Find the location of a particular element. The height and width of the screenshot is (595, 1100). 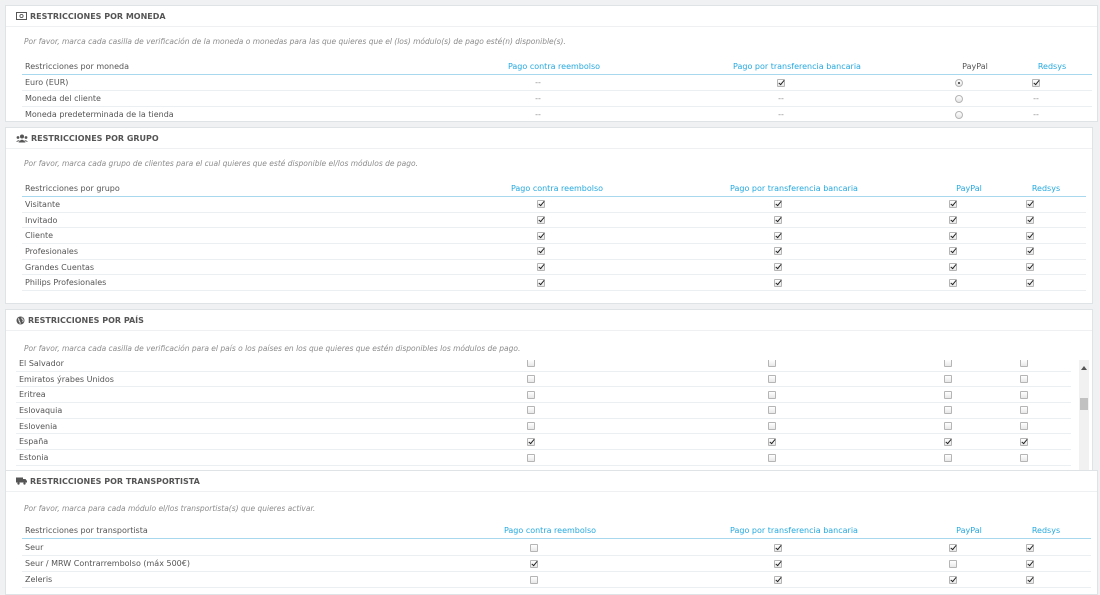

country-list-scrollbar is located at coordinates (1084, 415).